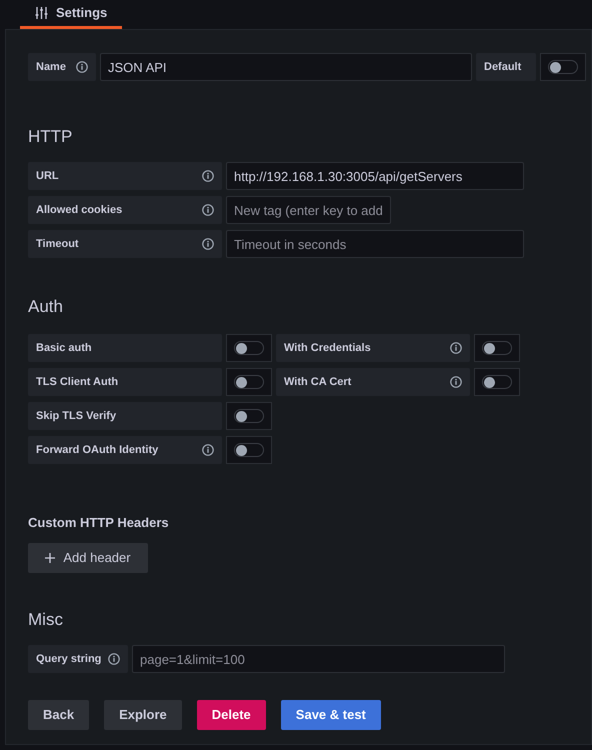 The image size is (592, 750). What do you see at coordinates (125, 210) in the screenshot?
I see `field-label: Allowed cookies` at bounding box center [125, 210].